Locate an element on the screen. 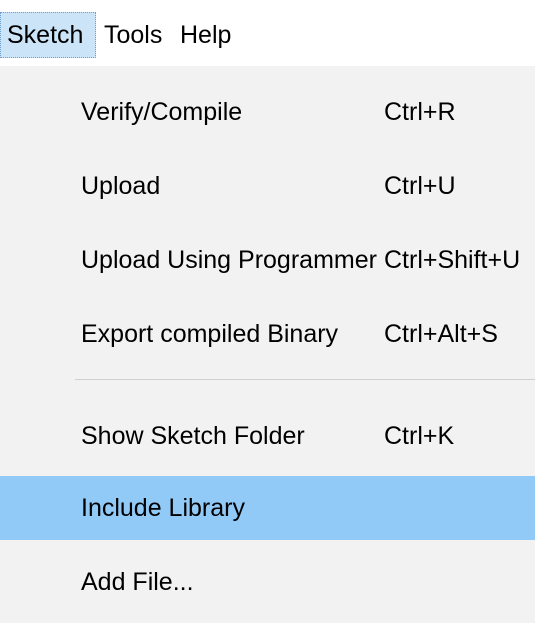 The image size is (535, 623). menu-help: Help is located at coordinates (205, 35).